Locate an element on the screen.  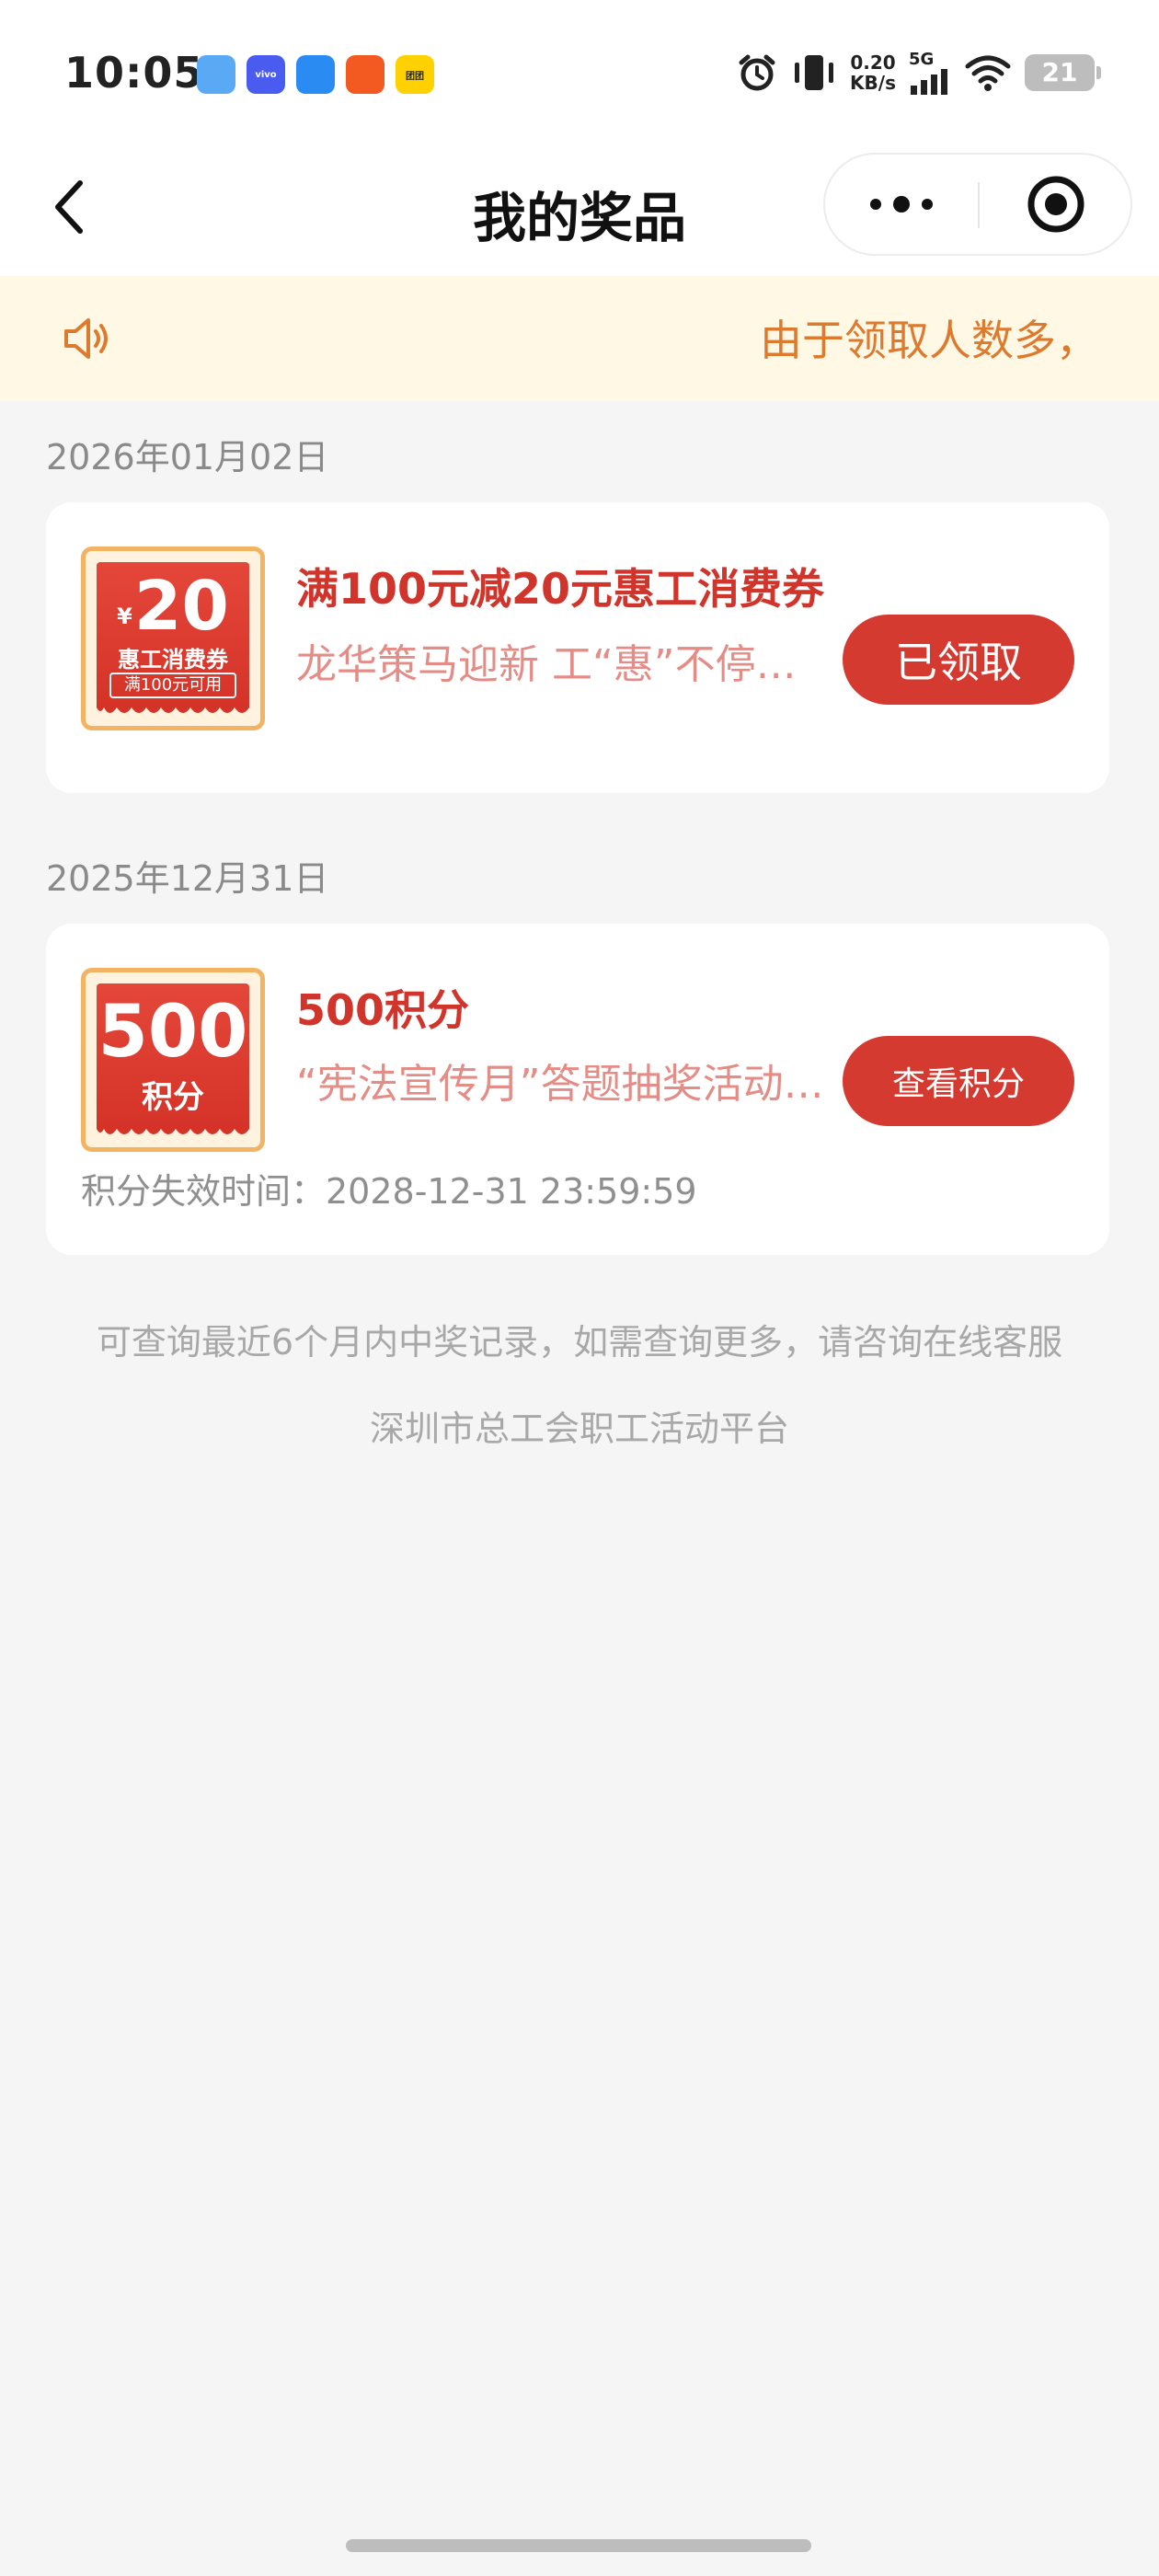
system-icons: 0.20 KB/s 5G 21 is located at coordinates (918, 72).